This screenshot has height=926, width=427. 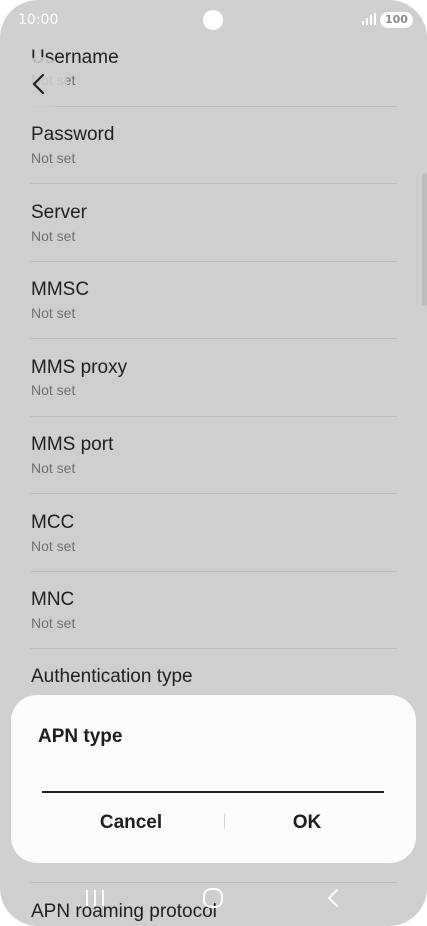 What do you see at coordinates (59, 212) in the screenshot?
I see `setting-title: Server` at bounding box center [59, 212].